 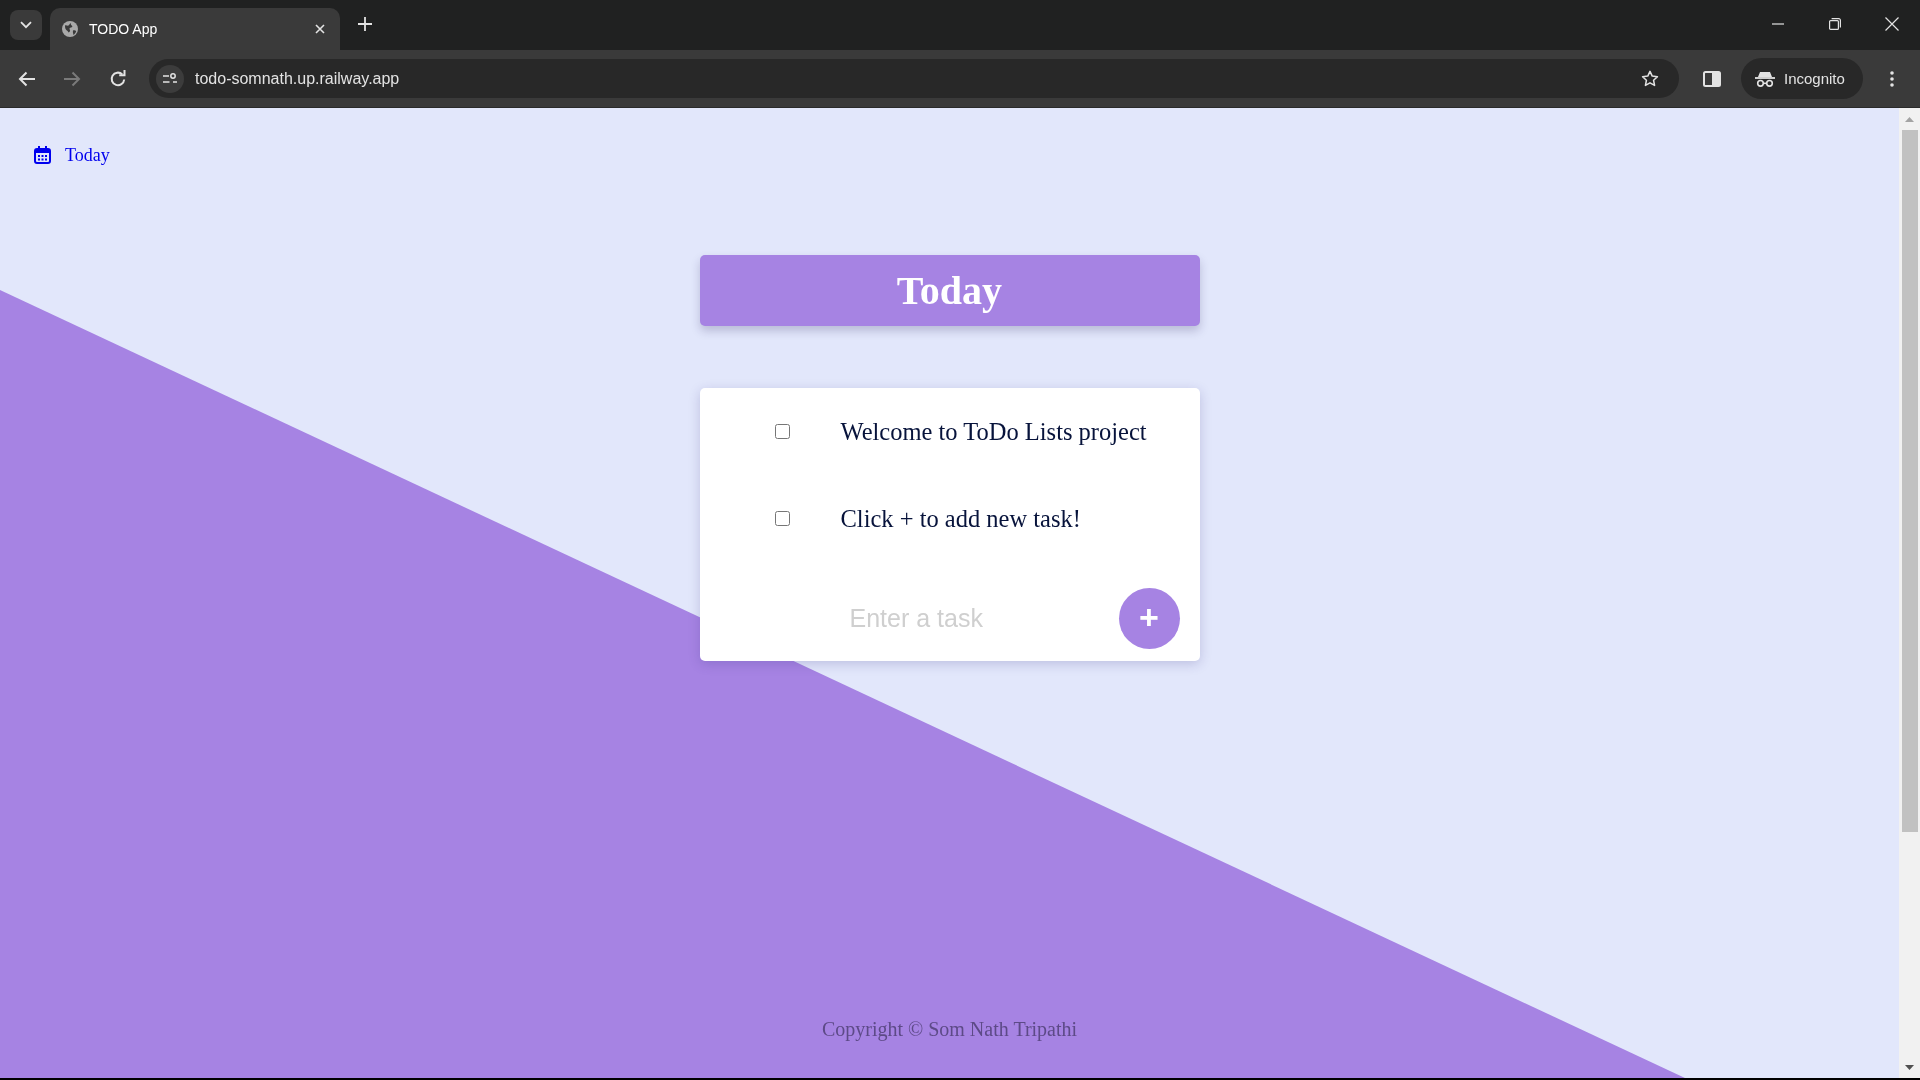 What do you see at coordinates (1802, 78) in the screenshot?
I see `incognito-button: Incognito` at bounding box center [1802, 78].